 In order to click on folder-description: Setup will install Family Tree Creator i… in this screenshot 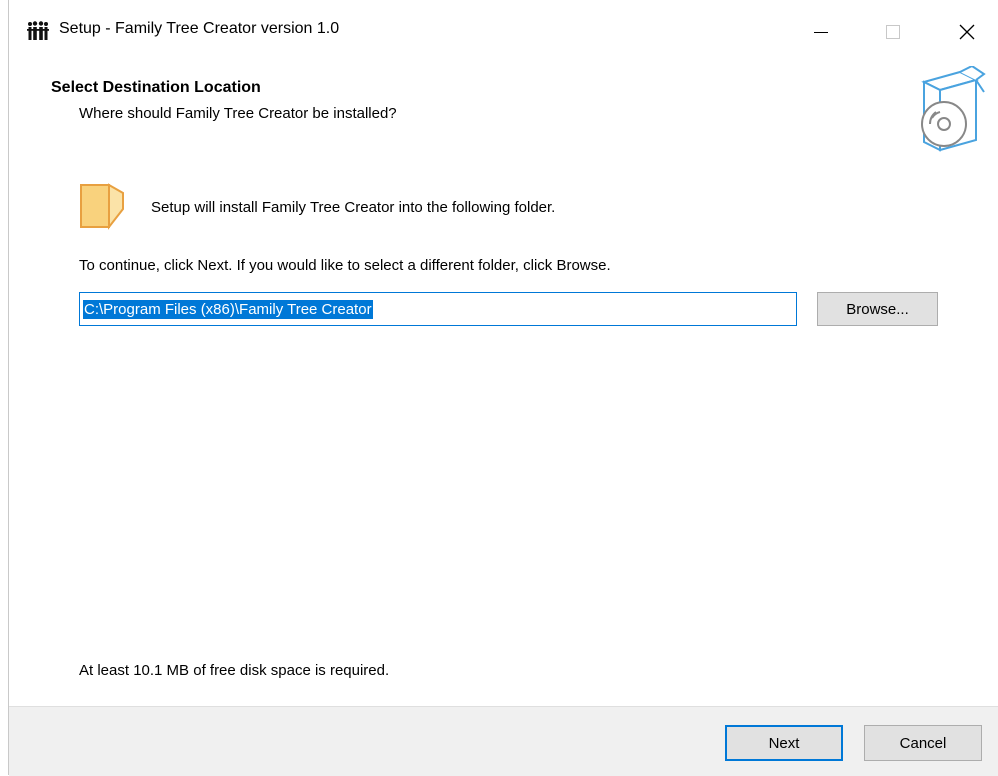, I will do `click(353, 207)`.